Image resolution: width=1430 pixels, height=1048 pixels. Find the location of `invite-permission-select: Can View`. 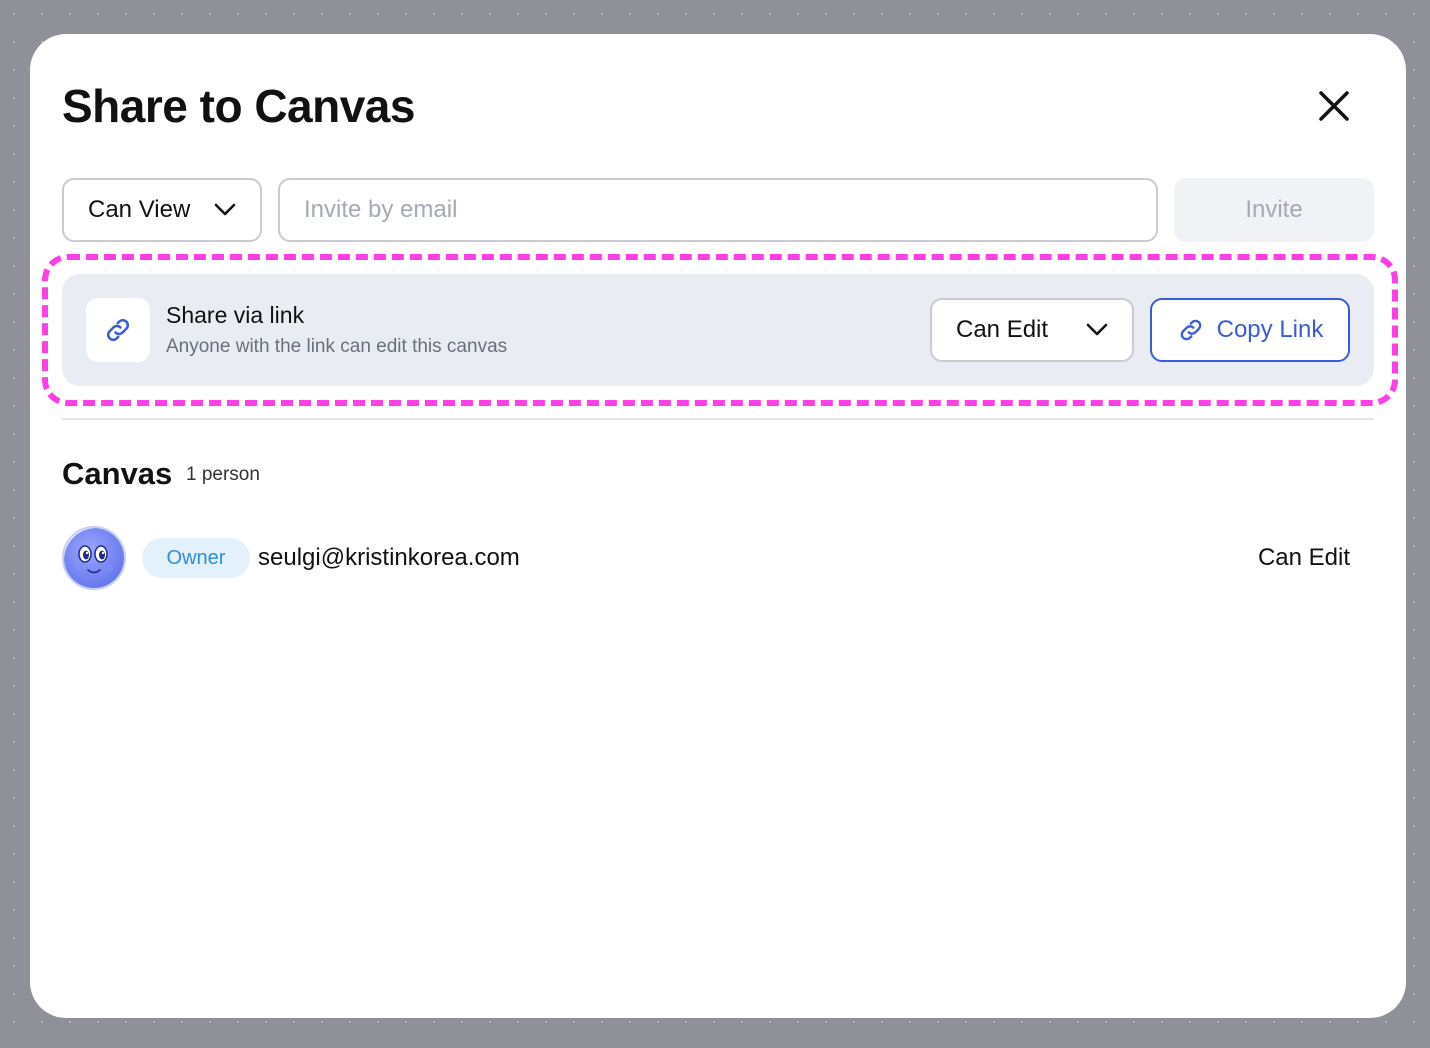

invite-permission-select: Can View is located at coordinates (162, 210).